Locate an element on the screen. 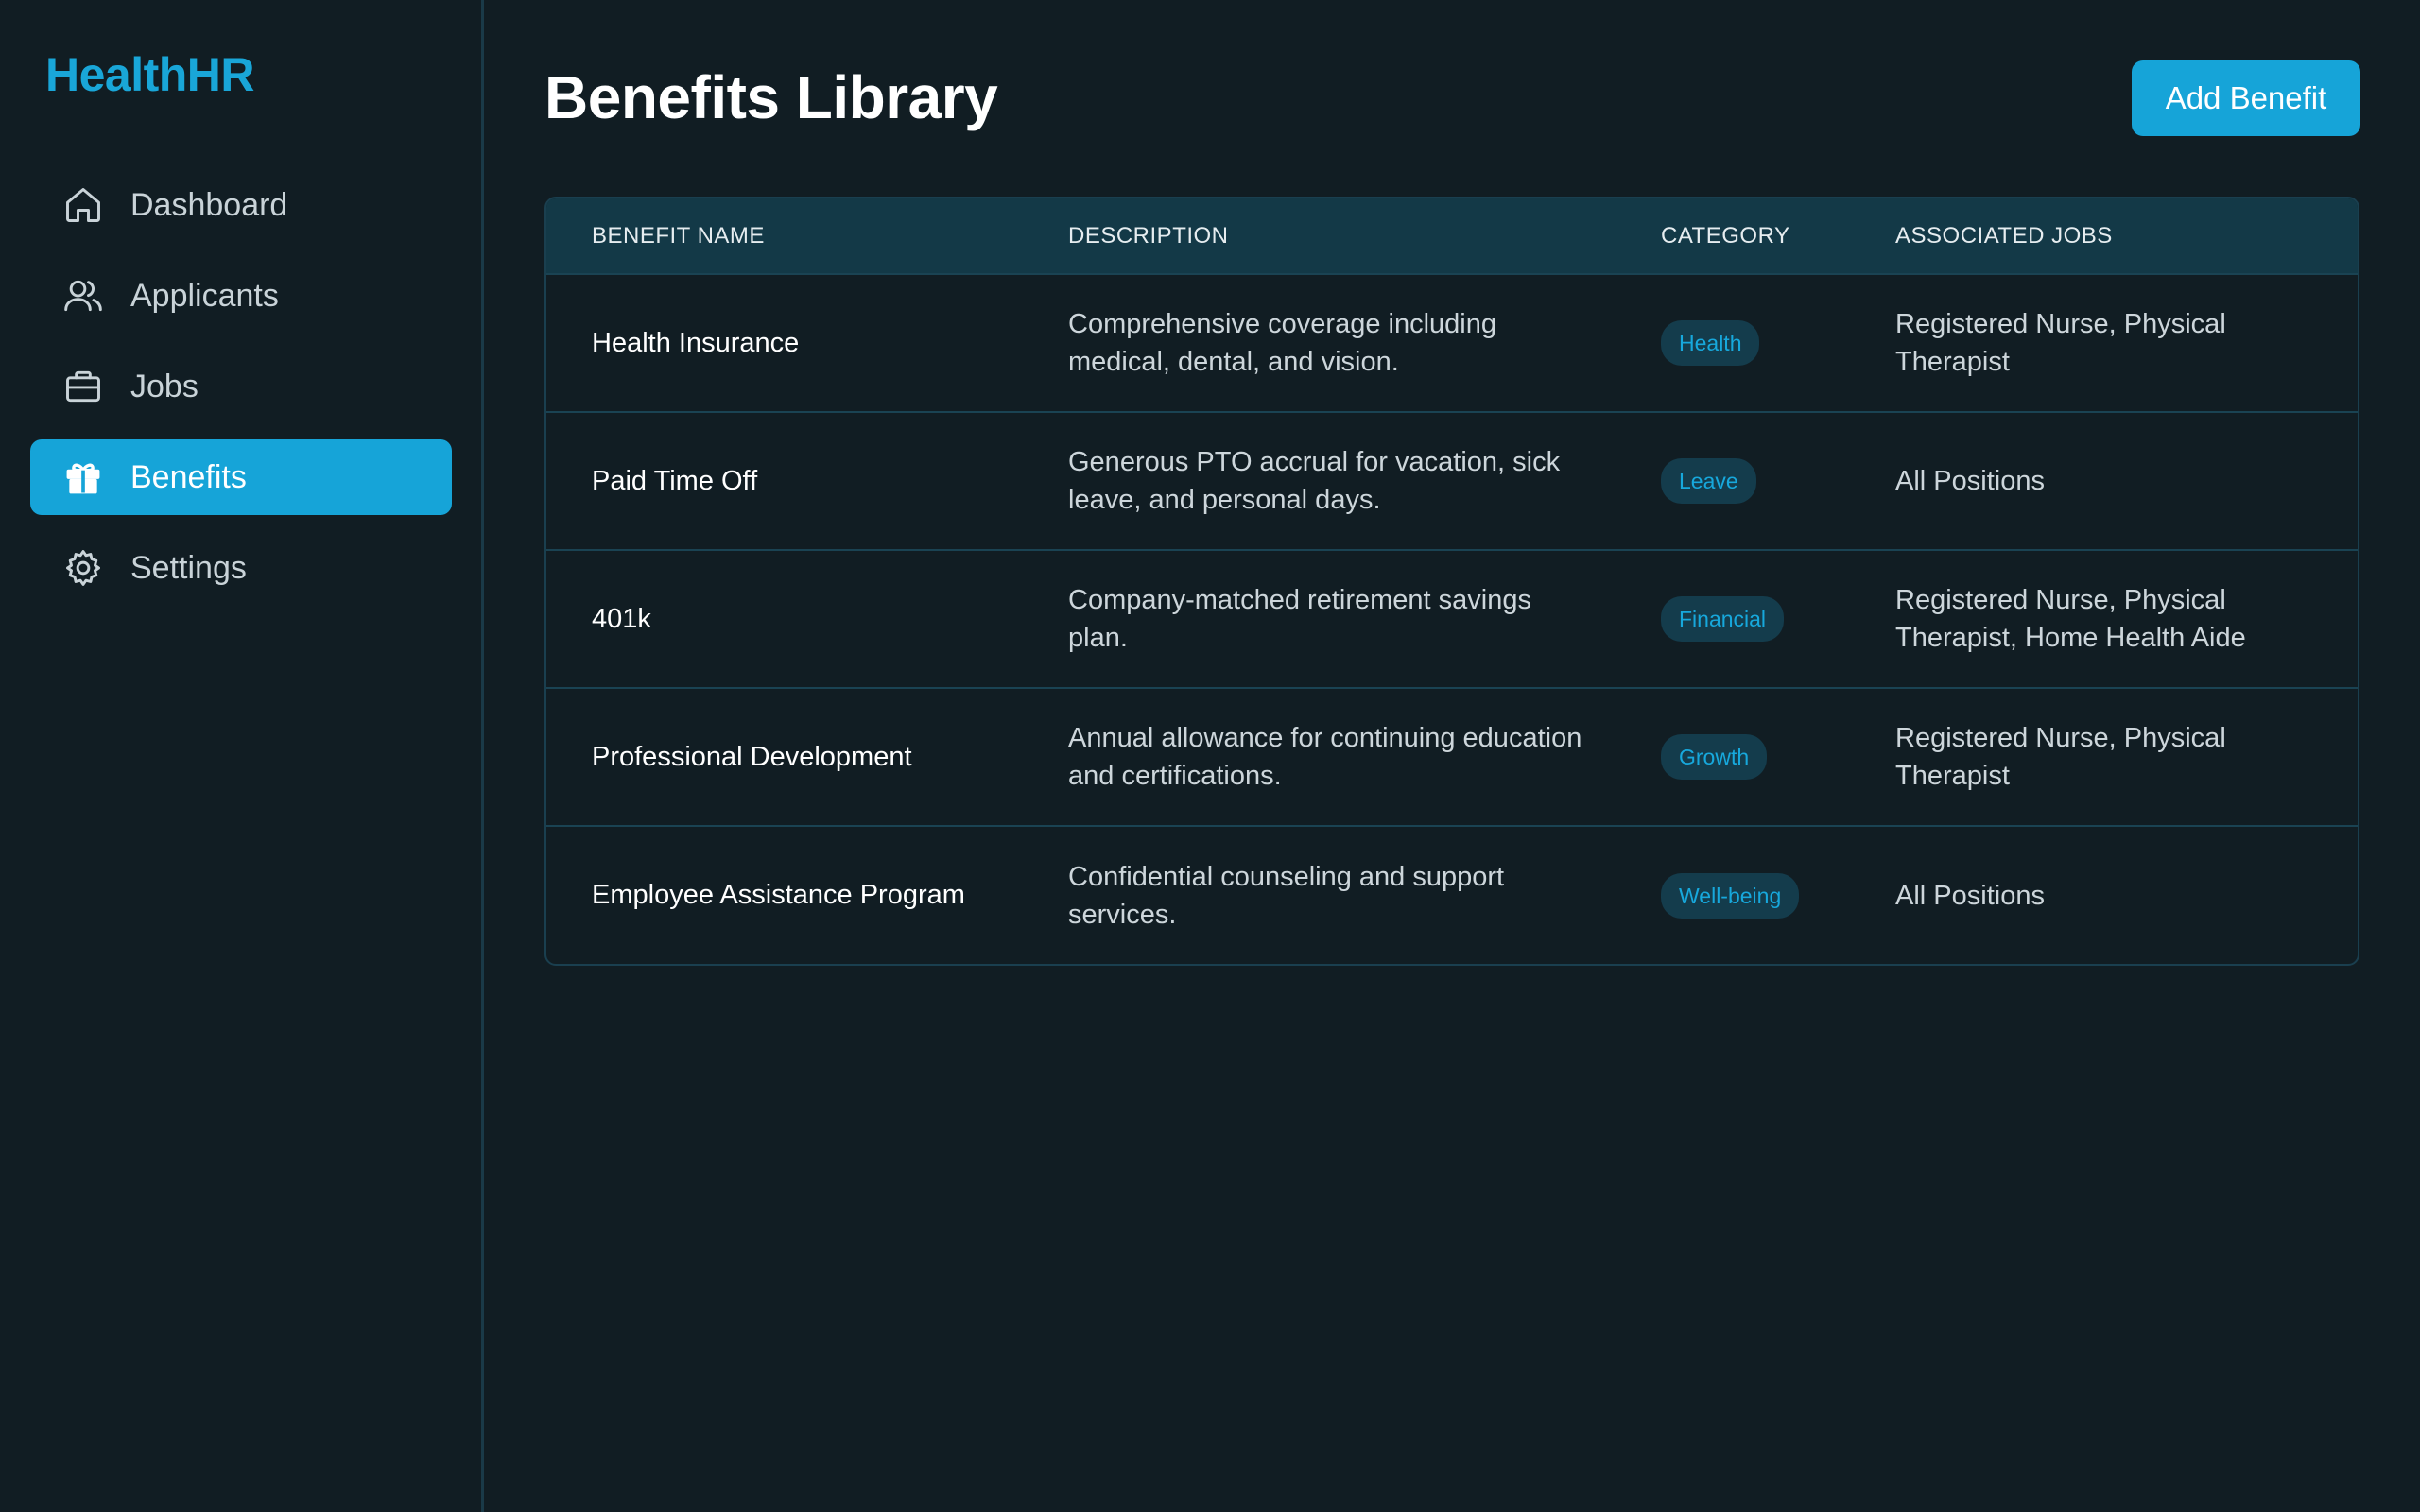 The width and height of the screenshot is (2420, 1512). column-header-associated-jobs: ASSOCIATED JOBS is located at coordinates (2104, 236).